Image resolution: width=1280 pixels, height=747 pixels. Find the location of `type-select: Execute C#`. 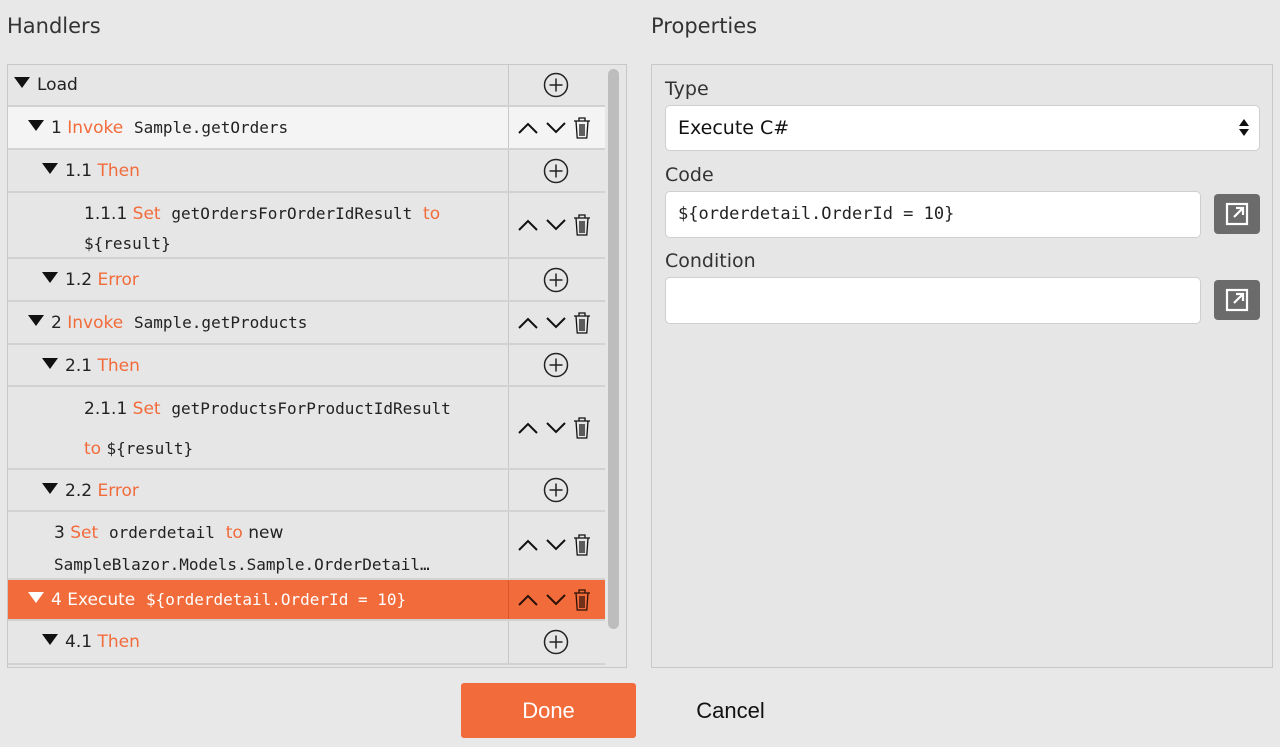

type-select: Execute C# is located at coordinates (962, 128).